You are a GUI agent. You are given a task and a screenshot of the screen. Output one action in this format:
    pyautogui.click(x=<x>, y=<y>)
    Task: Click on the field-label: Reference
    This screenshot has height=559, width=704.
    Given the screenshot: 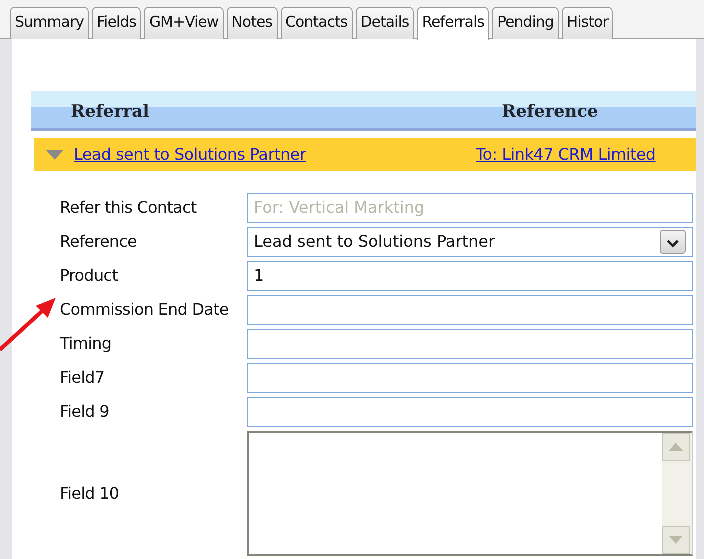 What is the action you would take?
    pyautogui.click(x=98, y=242)
    